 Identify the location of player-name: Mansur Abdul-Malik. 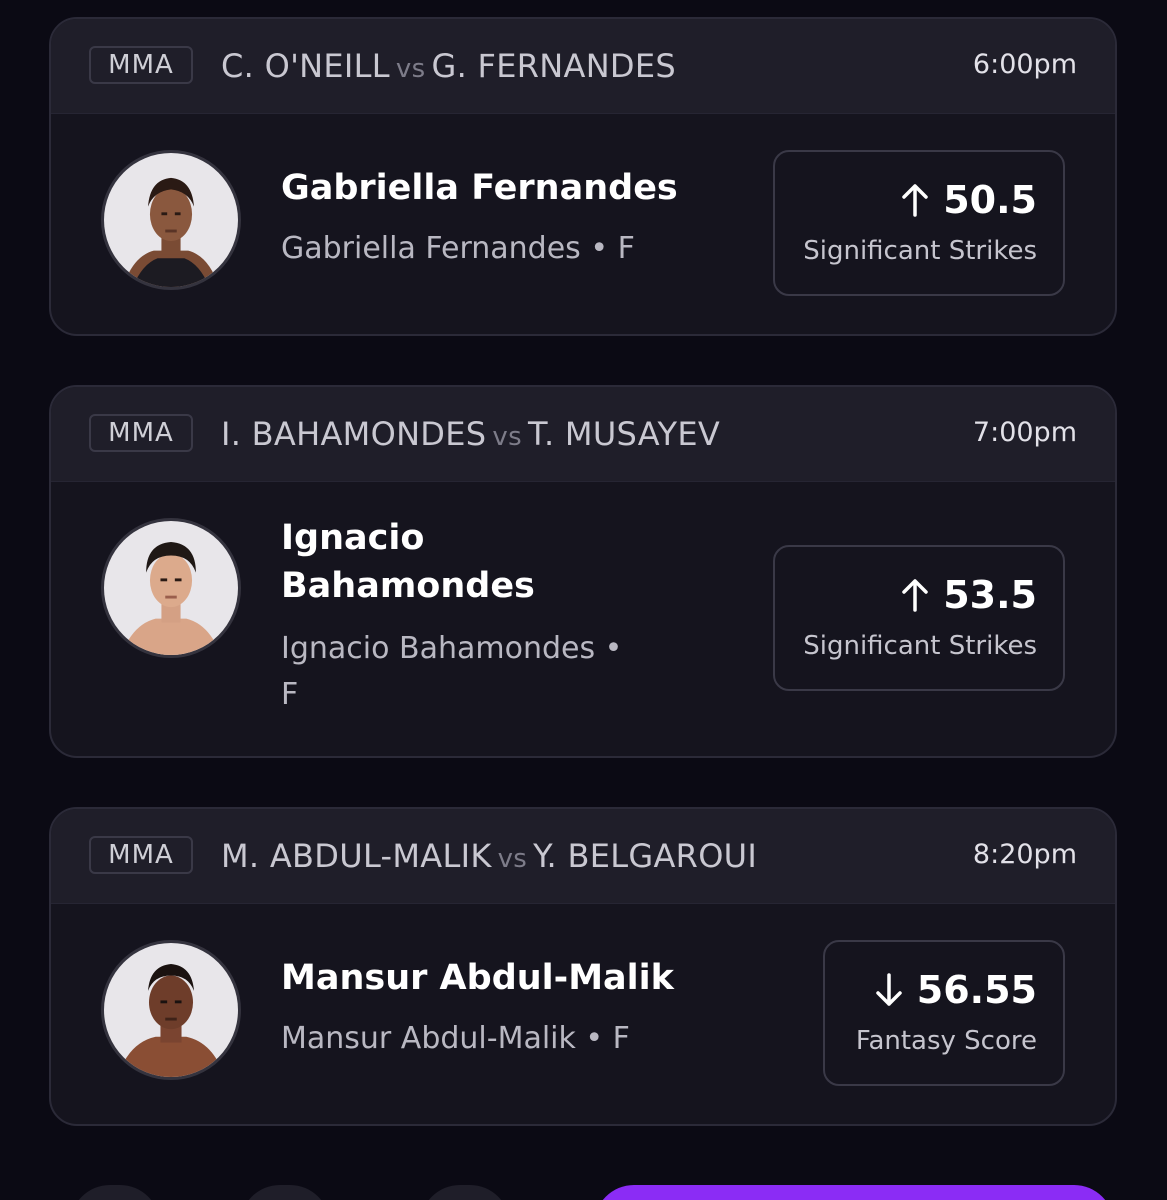
(477, 978).